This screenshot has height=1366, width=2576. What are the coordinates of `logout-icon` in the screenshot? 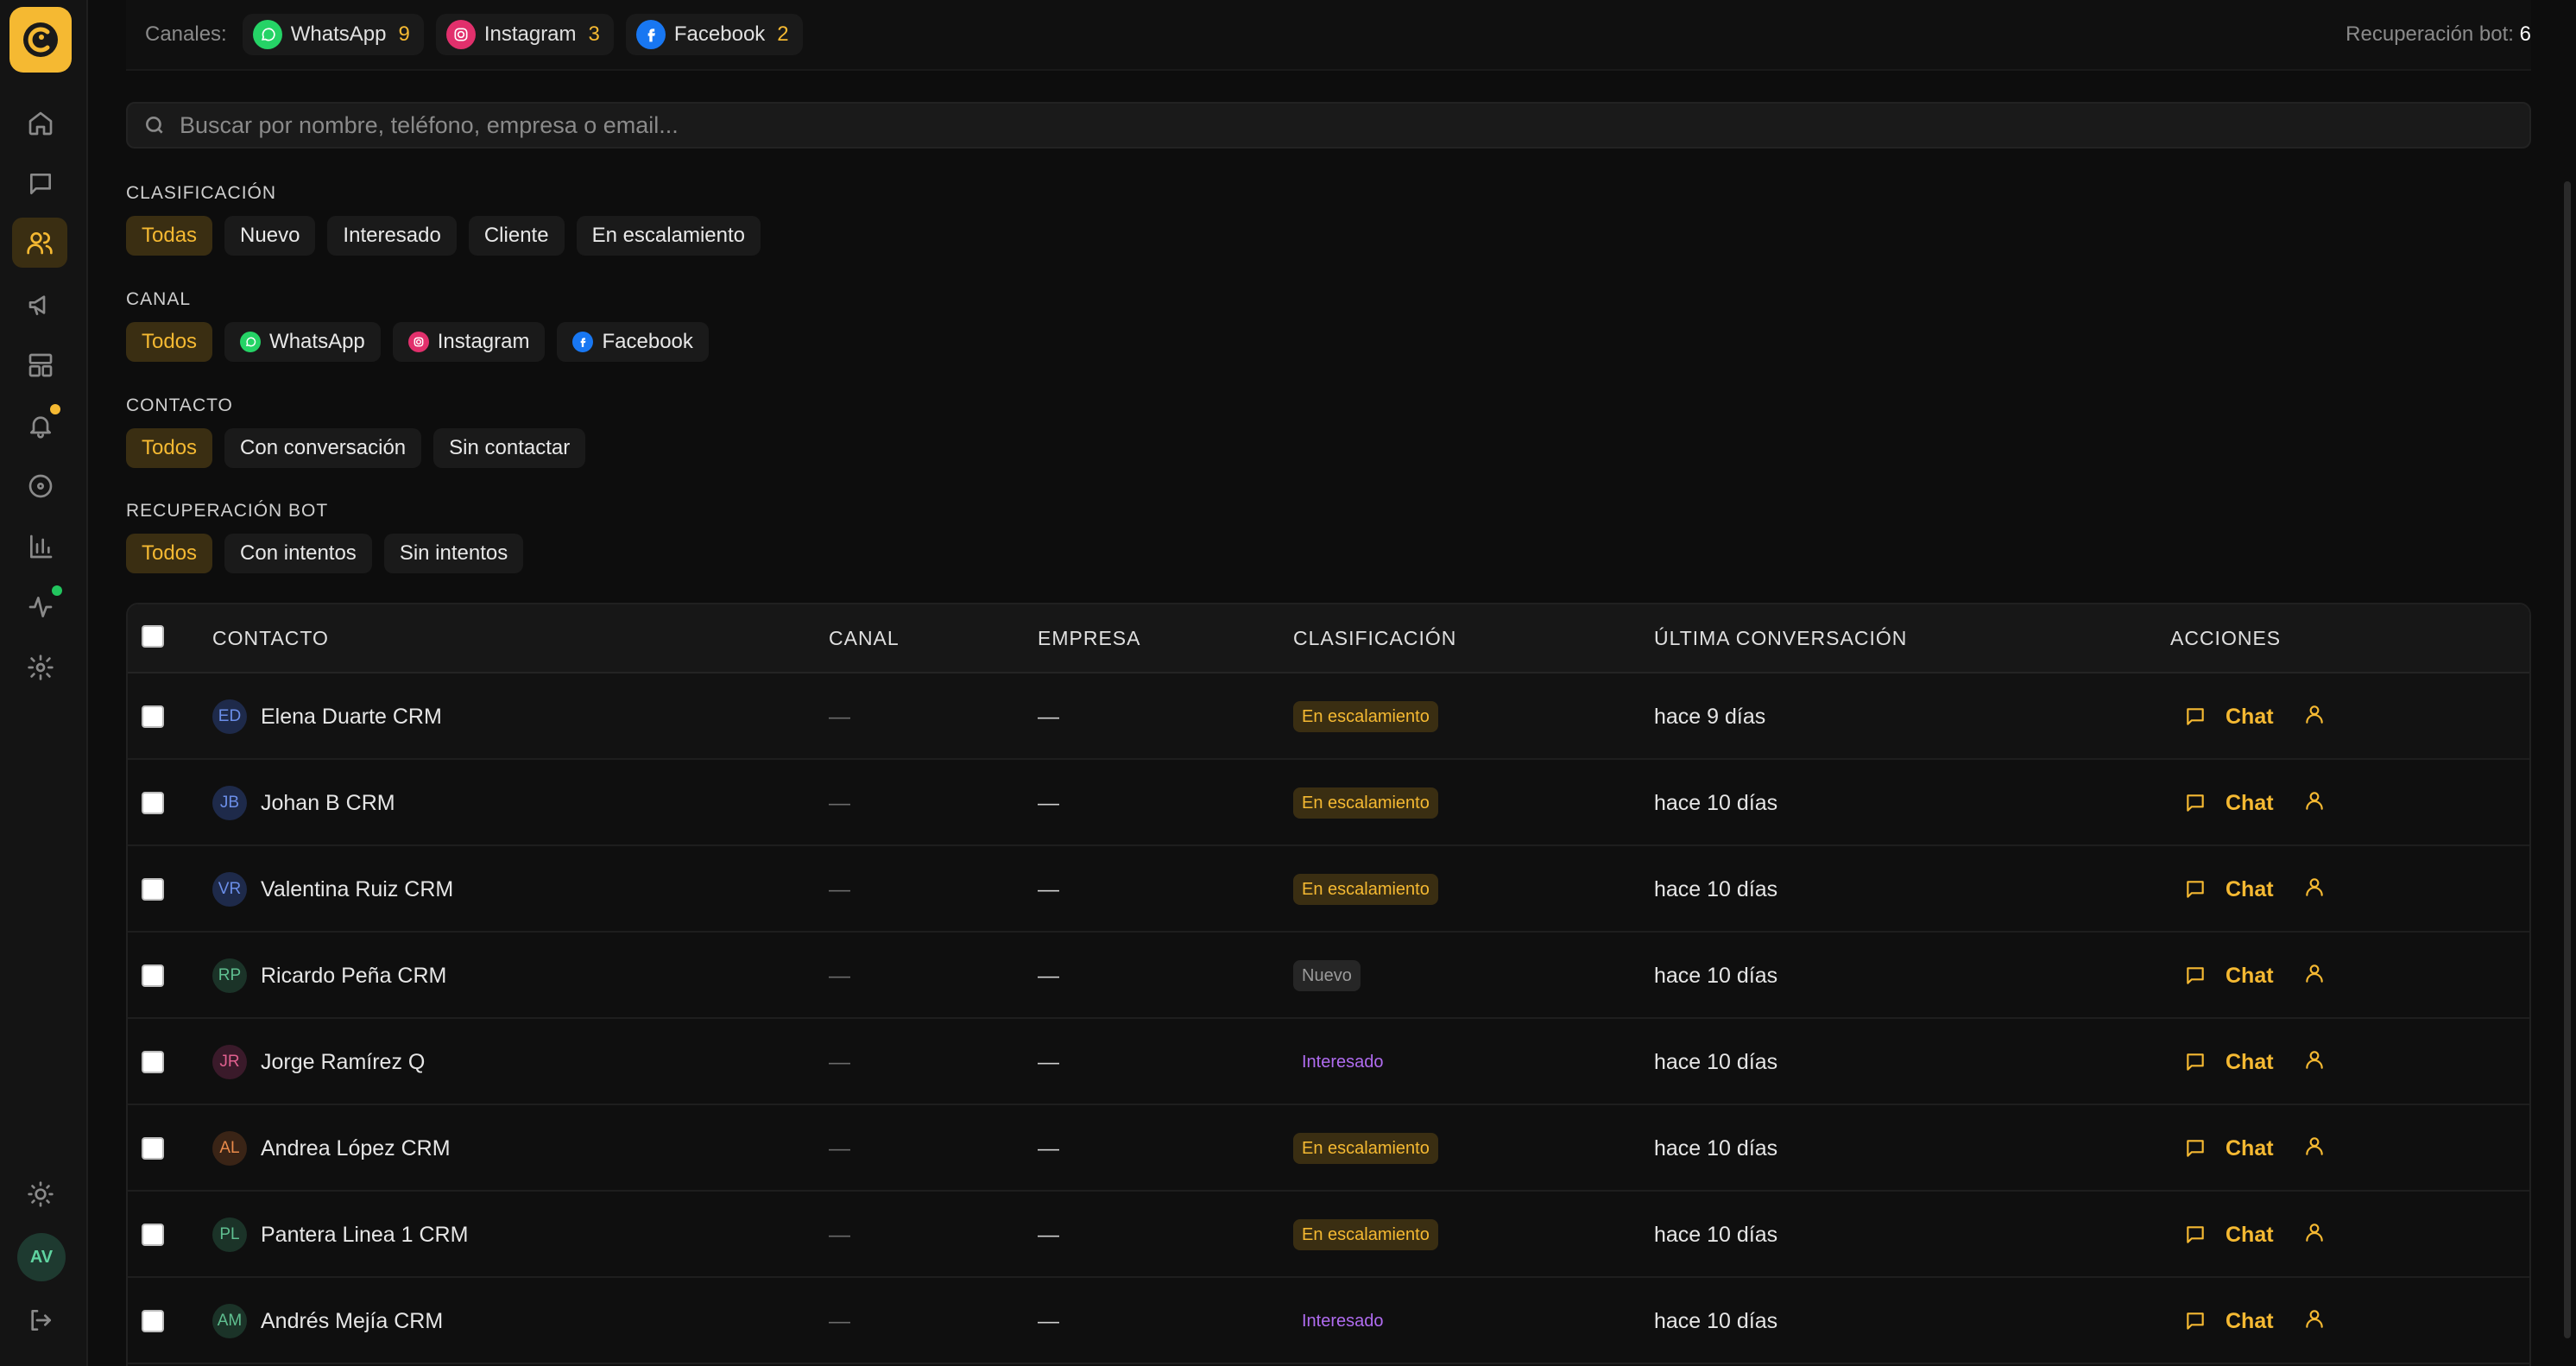 It's located at (40, 1320).